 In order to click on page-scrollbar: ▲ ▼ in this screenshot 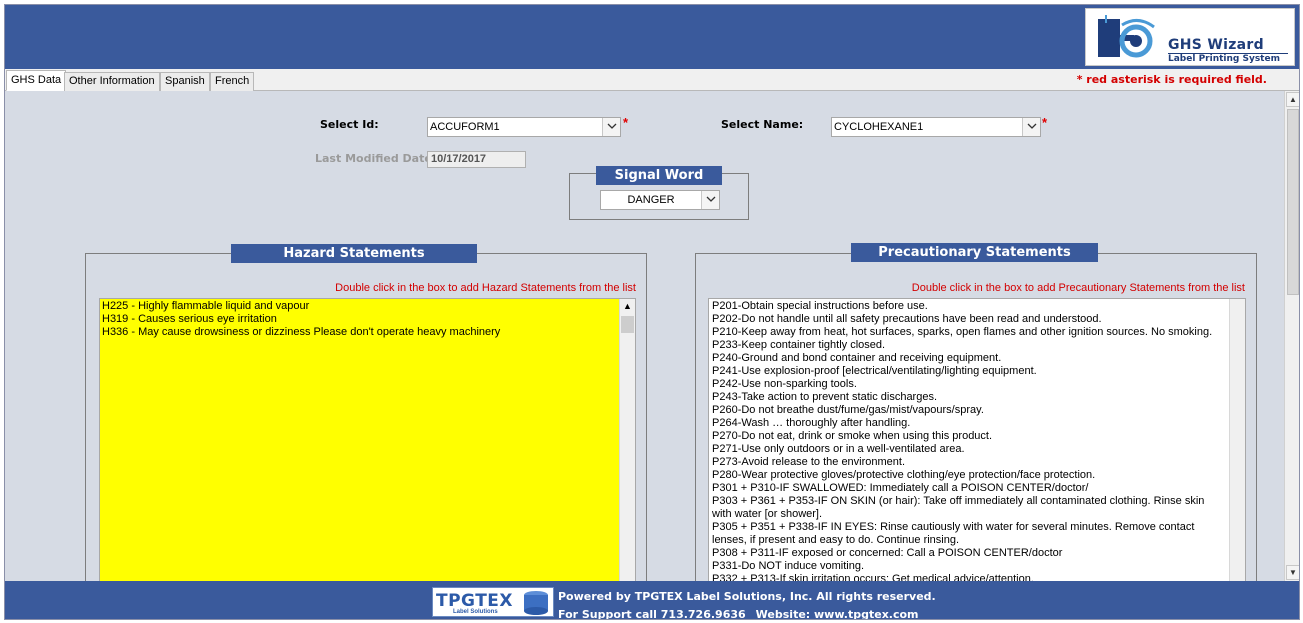, I will do `click(1291, 336)`.